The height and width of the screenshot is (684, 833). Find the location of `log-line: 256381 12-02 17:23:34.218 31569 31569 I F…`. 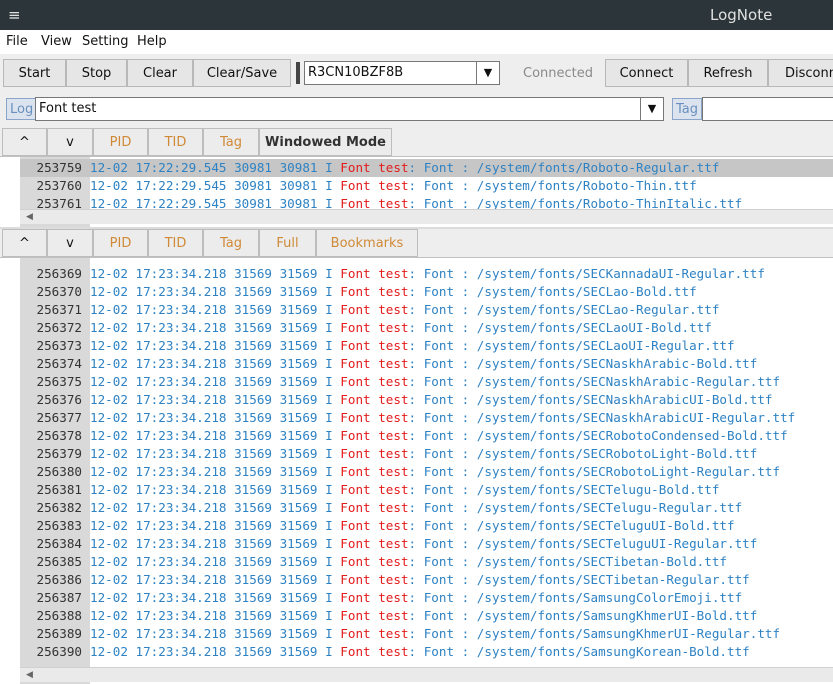

log-line: 256381 12-02 17:23:34.218 31569 31569 I F… is located at coordinates (426, 490).